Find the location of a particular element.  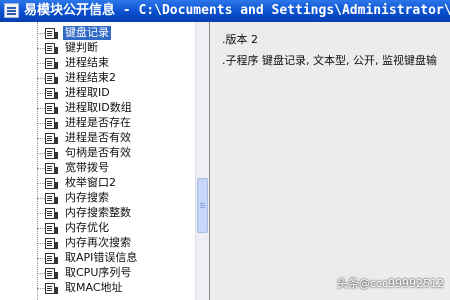

tree-item: 内存再次搜索 is located at coordinates (97, 243).